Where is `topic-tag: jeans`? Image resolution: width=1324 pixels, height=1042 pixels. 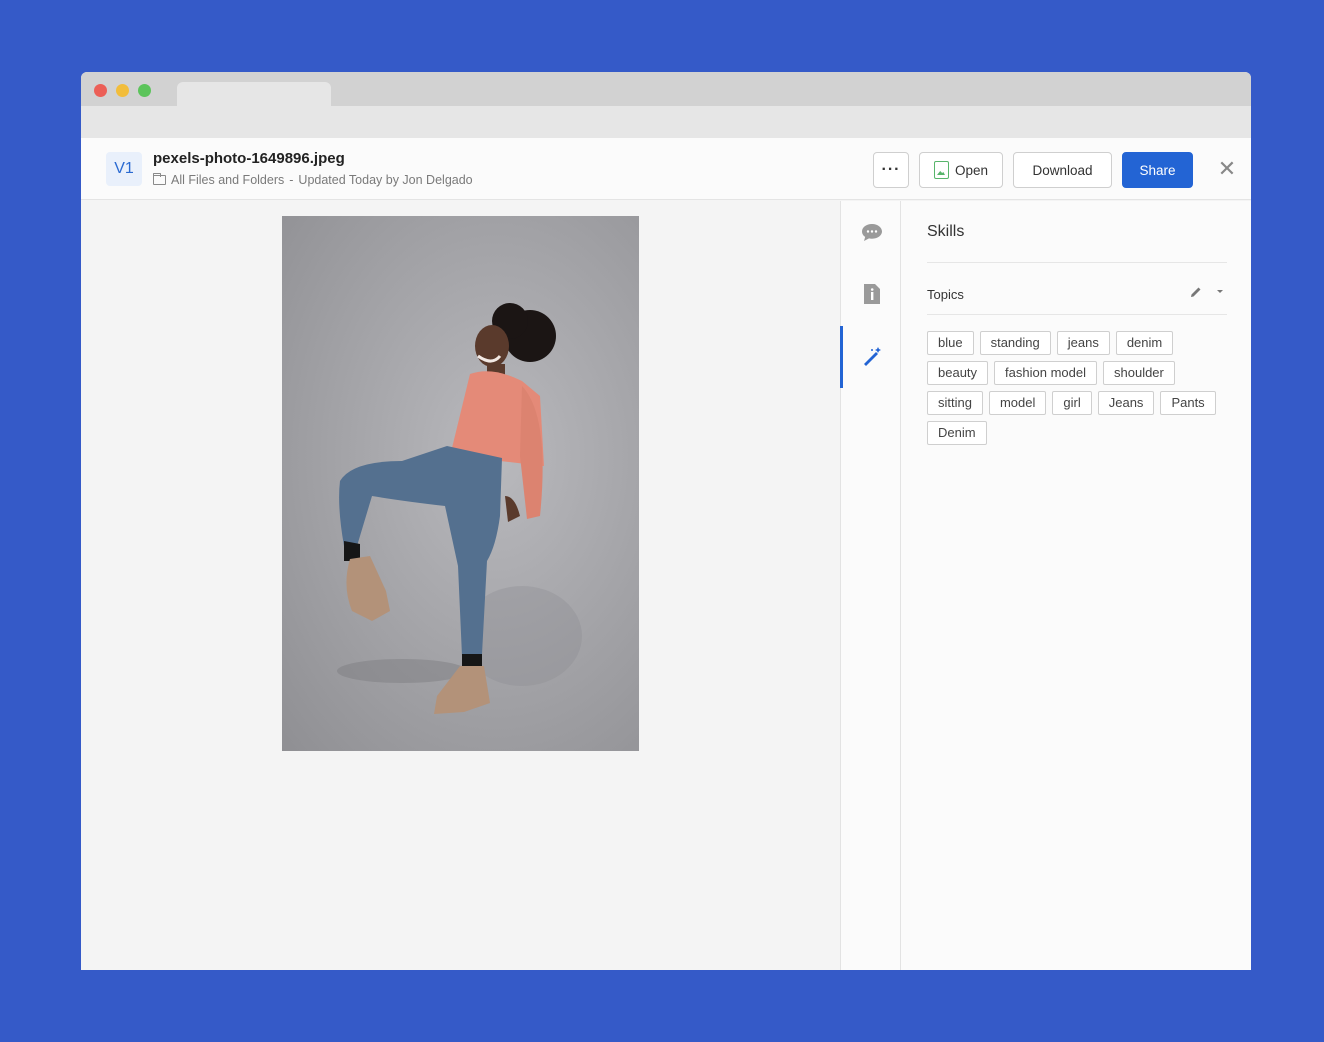 topic-tag: jeans is located at coordinates (1083, 343).